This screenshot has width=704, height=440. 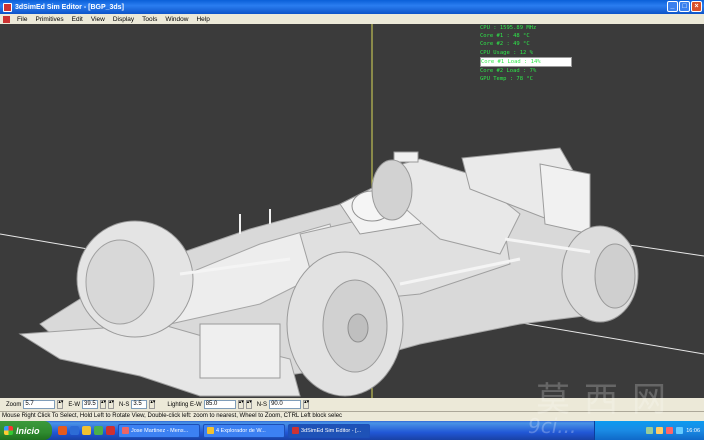 I want to click on core1-load-readout: Core #1 Load : 14%, so click(x=526, y=62).